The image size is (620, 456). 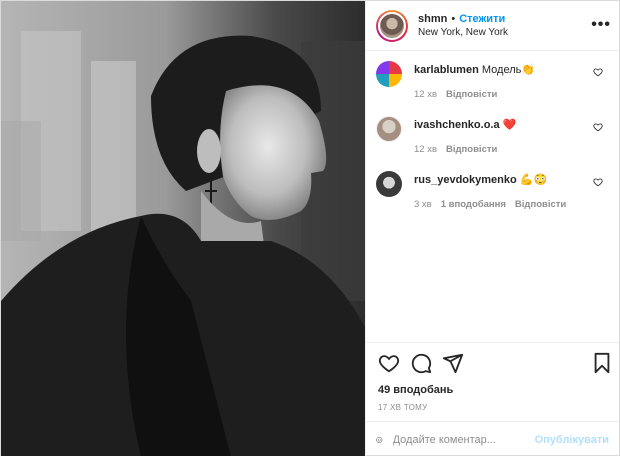 What do you see at coordinates (473, 204) in the screenshot?
I see `comment-likes-count: 1 вподобання` at bounding box center [473, 204].